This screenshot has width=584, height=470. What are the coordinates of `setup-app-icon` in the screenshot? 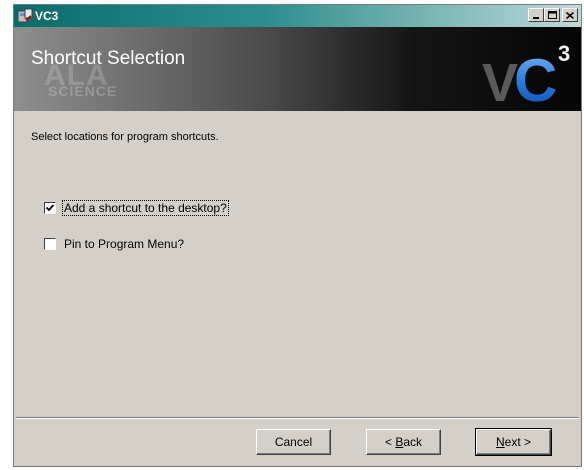 It's located at (25, 15).